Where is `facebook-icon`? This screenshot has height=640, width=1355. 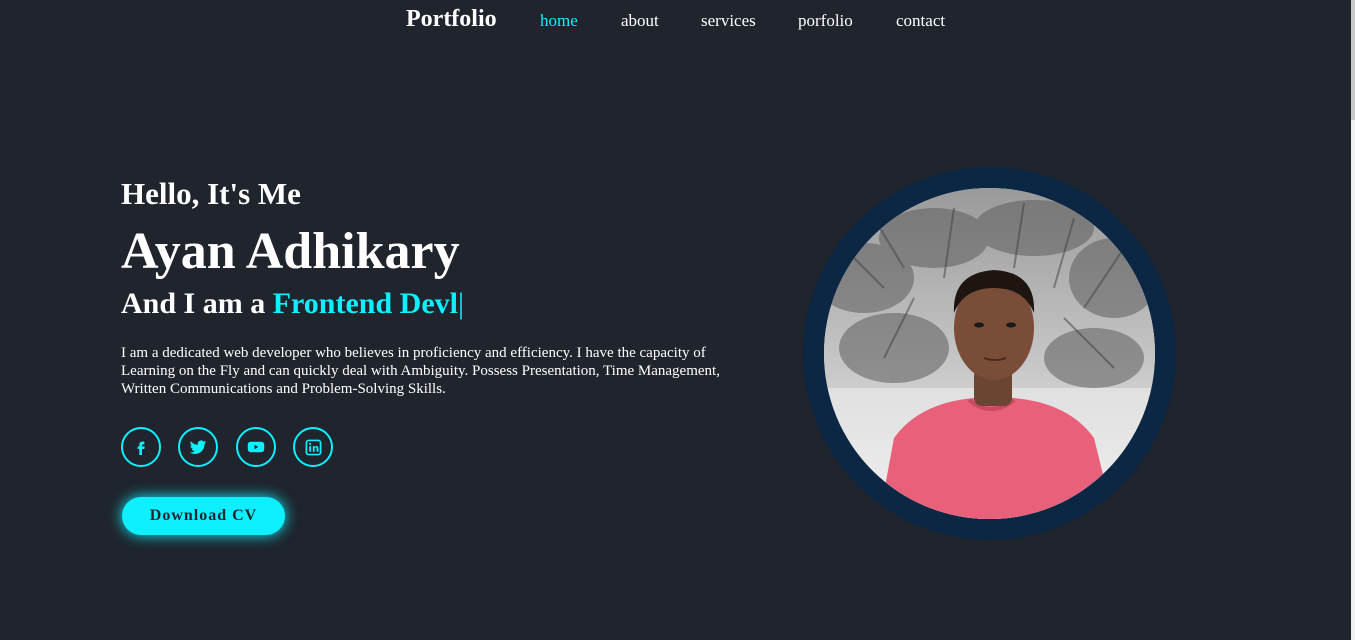 facebook-icon is located at coordinates (141, 447).